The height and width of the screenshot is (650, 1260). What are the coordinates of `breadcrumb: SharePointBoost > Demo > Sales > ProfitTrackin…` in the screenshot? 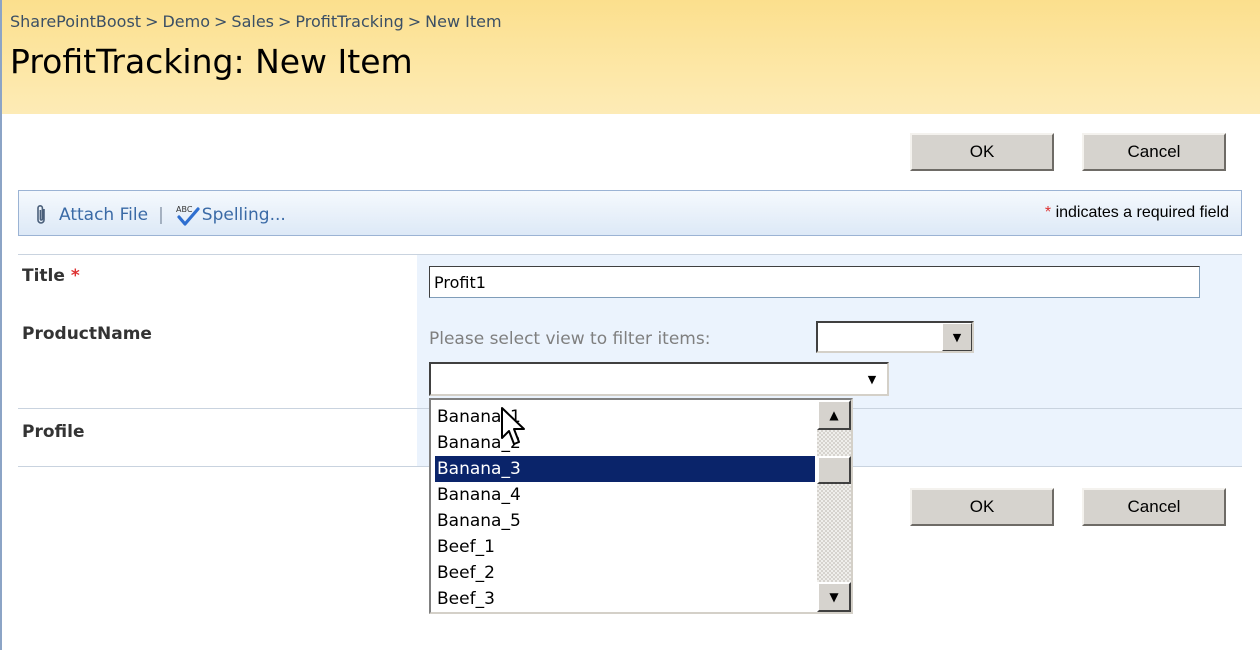 It's located at (256, 21).